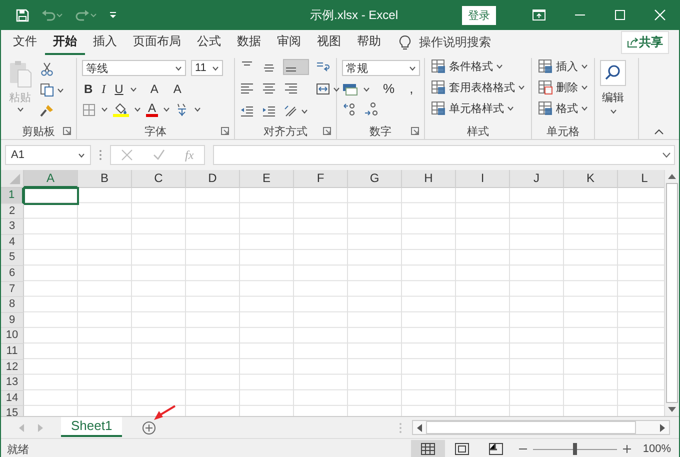 This screenshot has width=680, height=457. Describe the element at coordinates (666, 155) in the screenshot. I see `expand-icon` at that location.